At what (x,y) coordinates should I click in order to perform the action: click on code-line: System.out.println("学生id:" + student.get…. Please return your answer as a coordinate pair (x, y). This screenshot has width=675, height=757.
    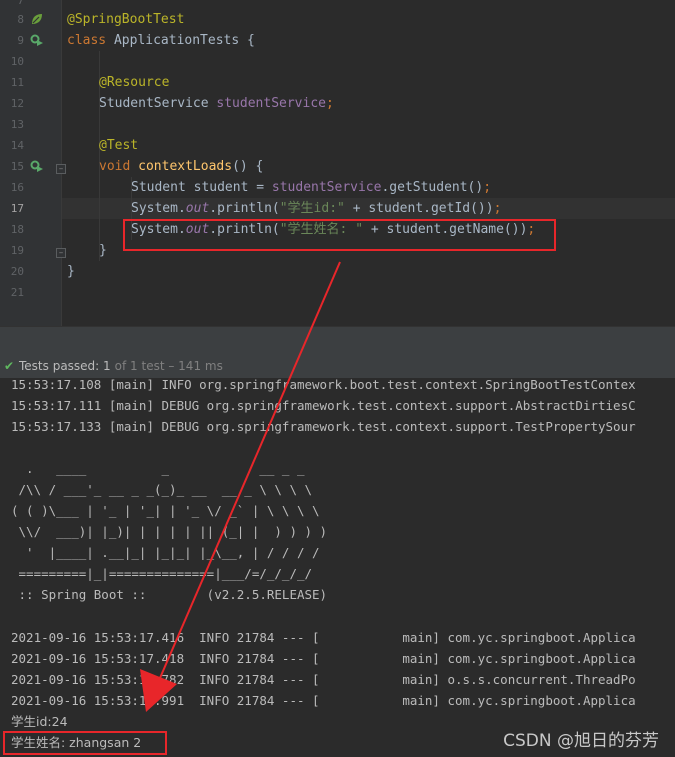
    Looking at the image, I should click on (316, 208).